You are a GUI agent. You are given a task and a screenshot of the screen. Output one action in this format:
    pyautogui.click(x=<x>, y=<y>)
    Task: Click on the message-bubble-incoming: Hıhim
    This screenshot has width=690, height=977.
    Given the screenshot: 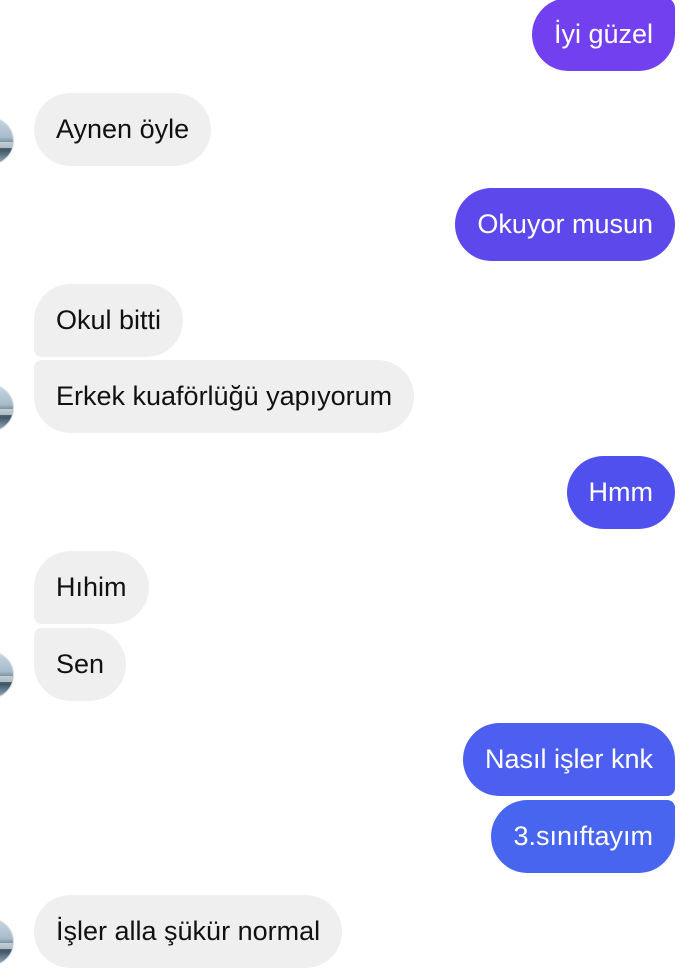 What is the action you would take?
    pyautogui.click(x=91, y=587)
    